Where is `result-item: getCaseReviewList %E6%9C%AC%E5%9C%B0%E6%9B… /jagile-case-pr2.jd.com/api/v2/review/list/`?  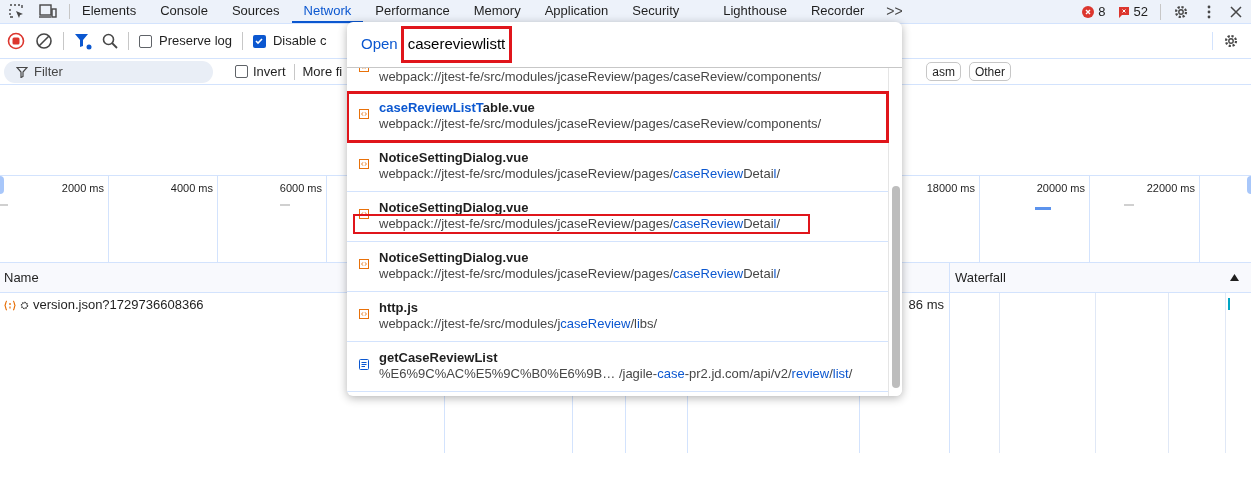
result-item: getCaseReviewList %E6%9C%AC%E5%9C%B0%E6%9B… /jagile-case-pr2.jd.com/api/v2/review/list/ is located at coordinates (617, 367).